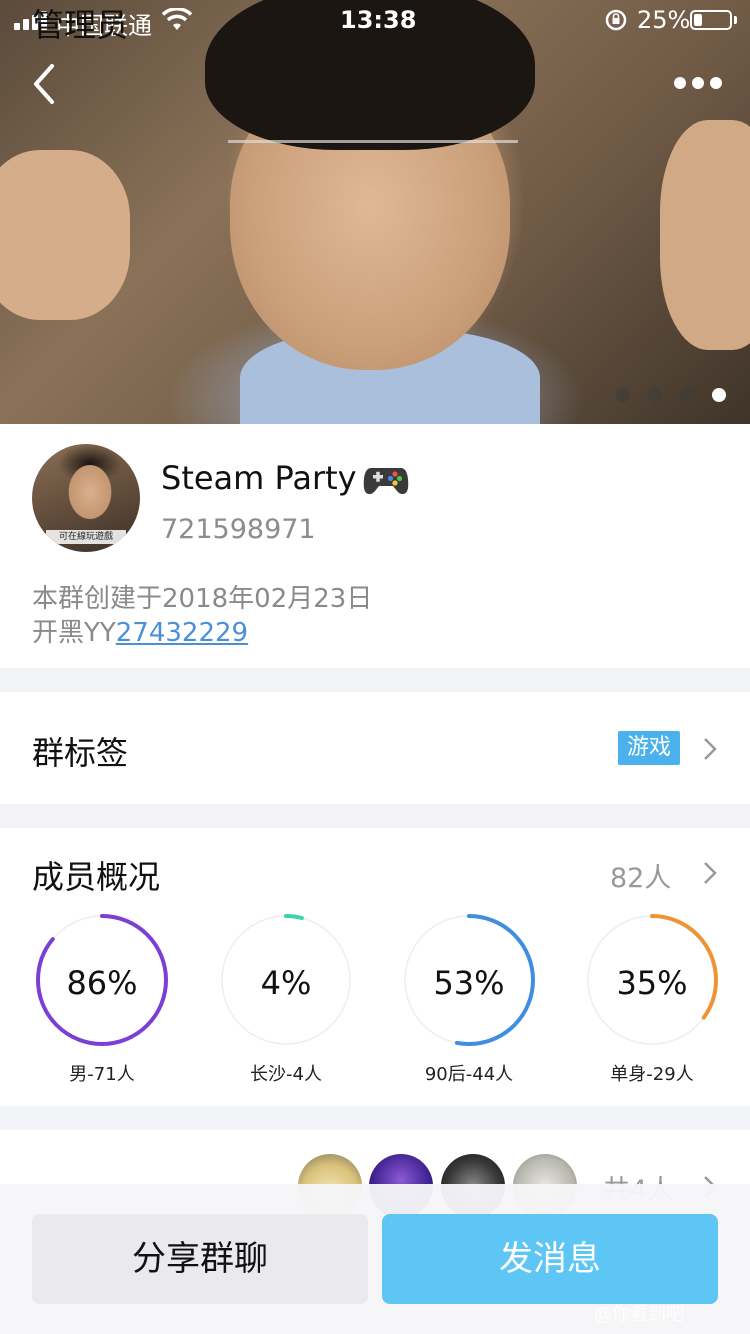 The image size is (750, 1334). I want to click on watermark: @你看到吧, so click(639, 1314).